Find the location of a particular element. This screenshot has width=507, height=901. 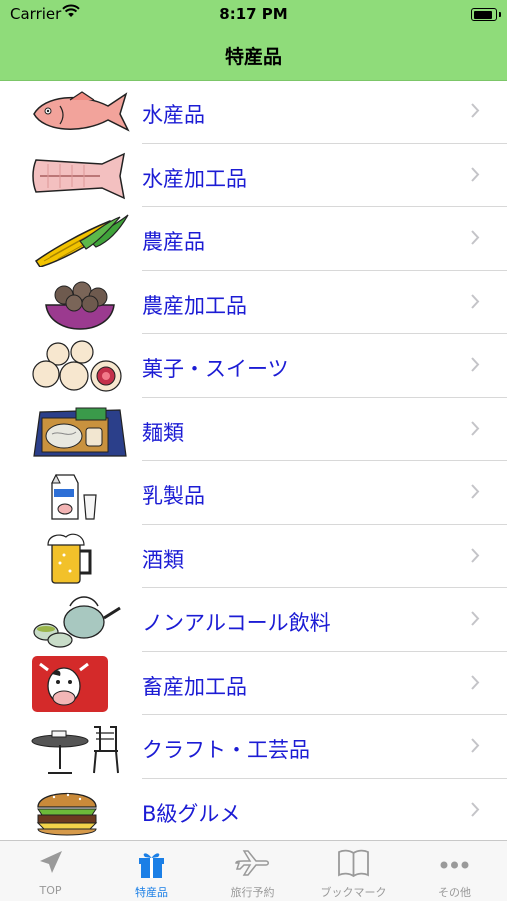

tab-top: TOP is located at coordinates (50, 871).